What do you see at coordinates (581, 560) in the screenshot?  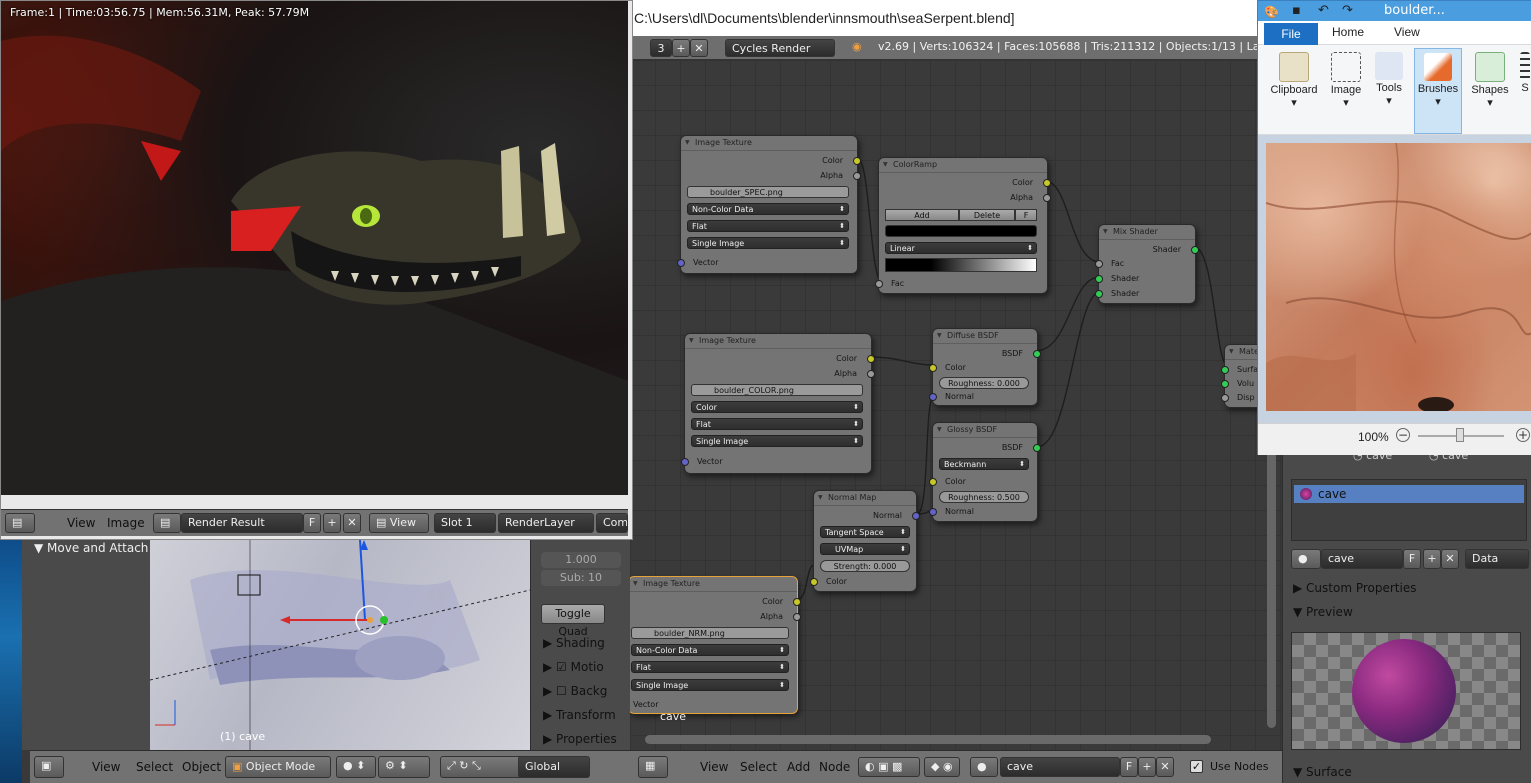 I see `value-field: 1.000` at bounding box center [581, 560].